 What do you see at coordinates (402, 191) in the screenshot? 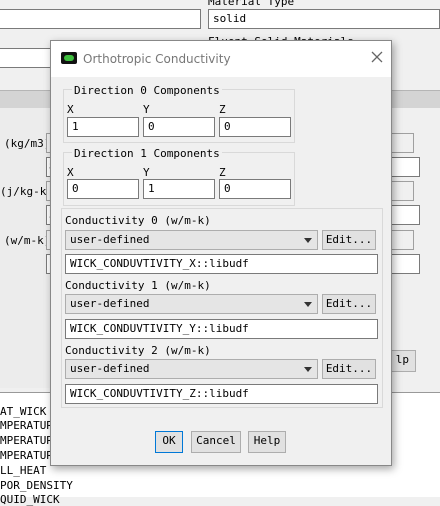
I see `cp-edit-button` at bounding box center [402, 191].